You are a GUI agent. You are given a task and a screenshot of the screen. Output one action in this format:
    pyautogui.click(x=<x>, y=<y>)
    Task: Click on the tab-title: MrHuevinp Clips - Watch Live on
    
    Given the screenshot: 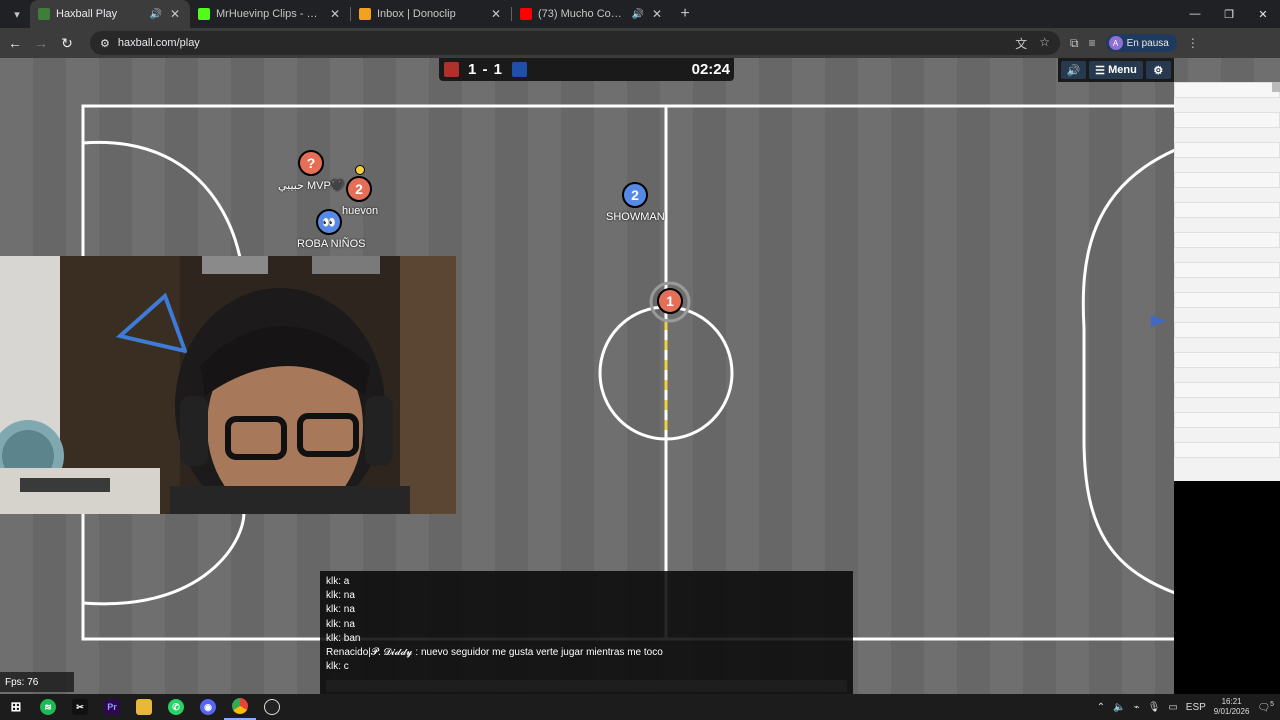 What is the action you would take?
    pyautogui.click(x=269, y=14)
    